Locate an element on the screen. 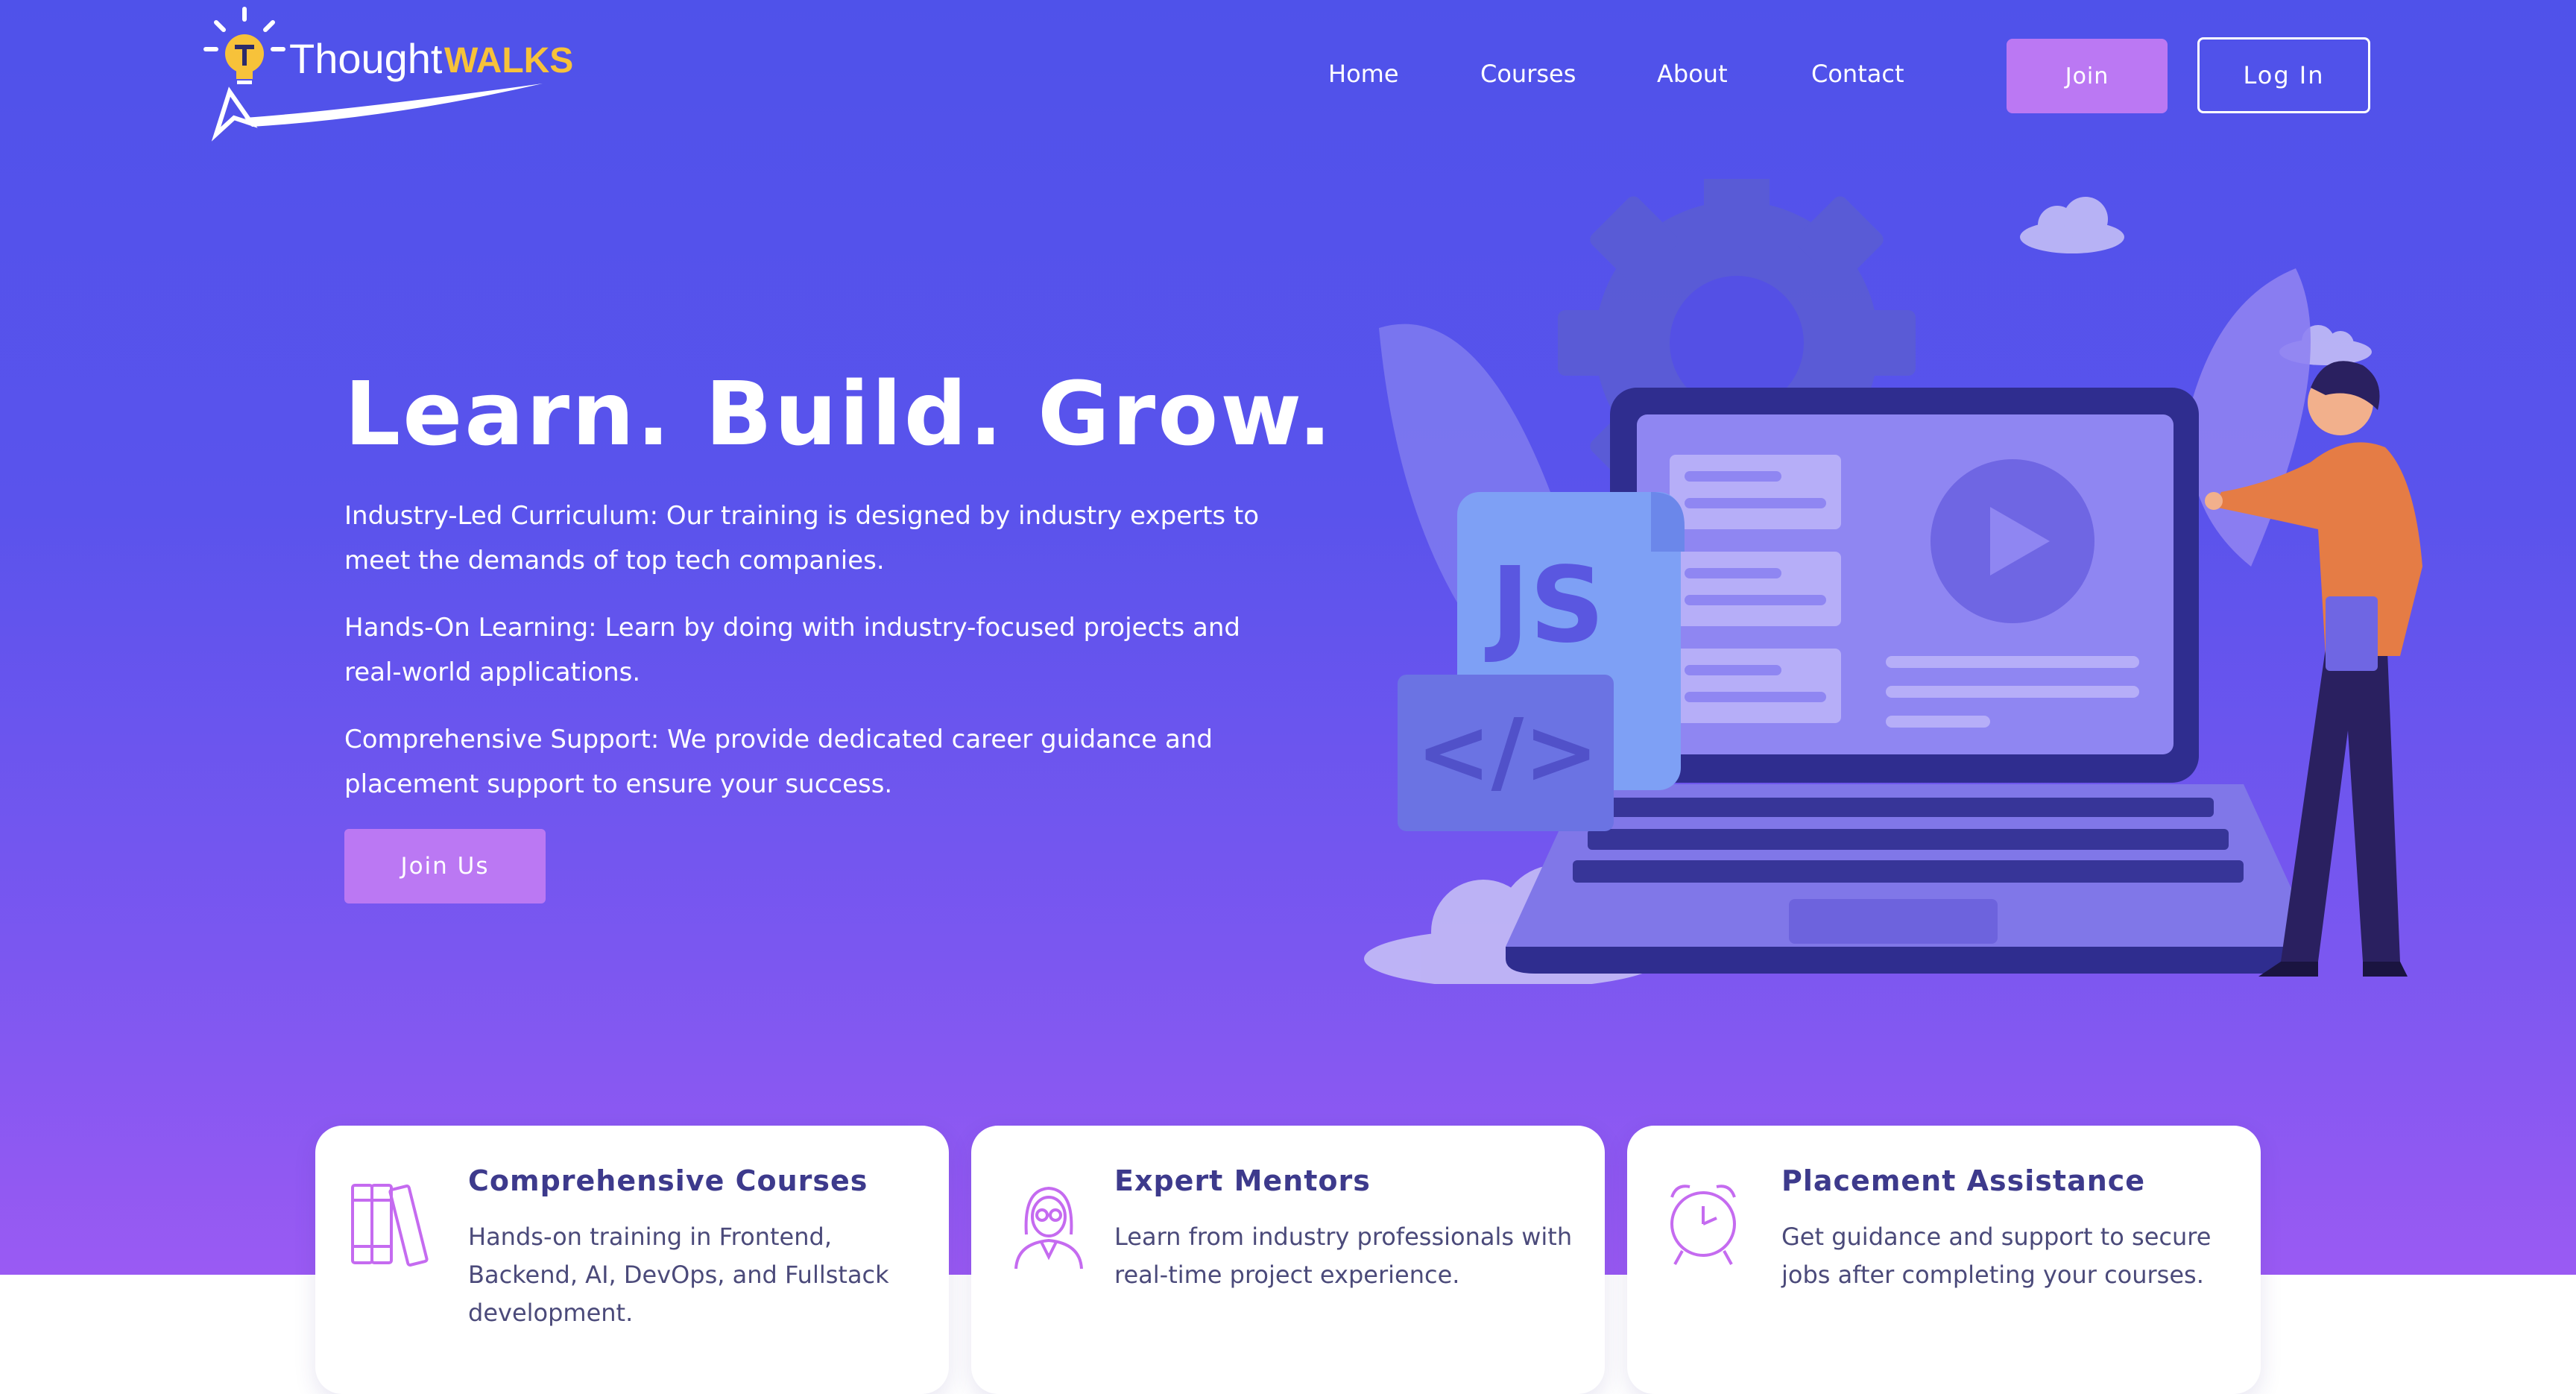 This screenshot has width=2576, height=1394. code-badge-text: </> is located at coordinates (1508, 753).